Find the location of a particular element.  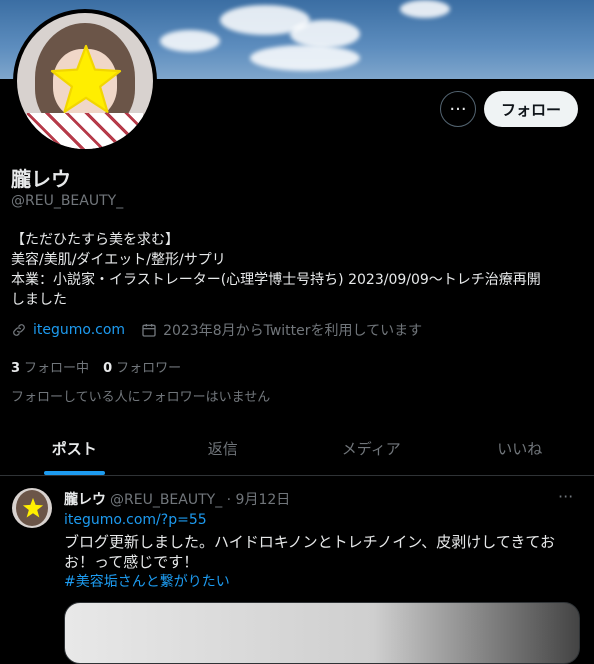

profile-avatar is located at coordinates (85, 81).